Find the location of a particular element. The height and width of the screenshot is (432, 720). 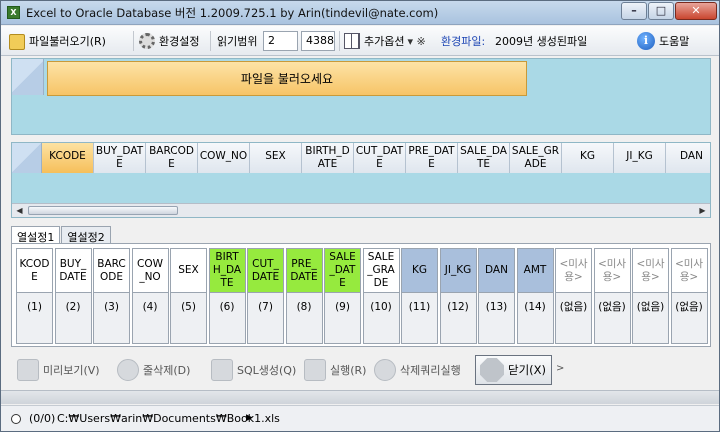

grid-header-cell: JI_KG is located at coordinates (640, 158).